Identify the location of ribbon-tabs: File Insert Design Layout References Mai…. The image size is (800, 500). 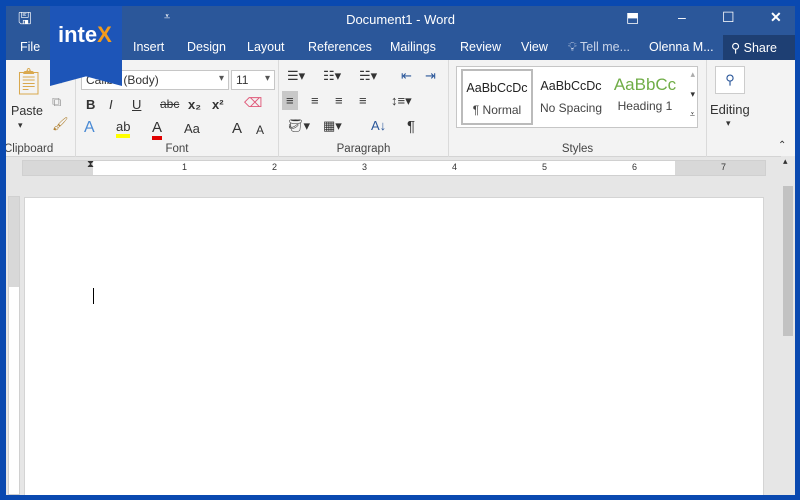
(400, 47).